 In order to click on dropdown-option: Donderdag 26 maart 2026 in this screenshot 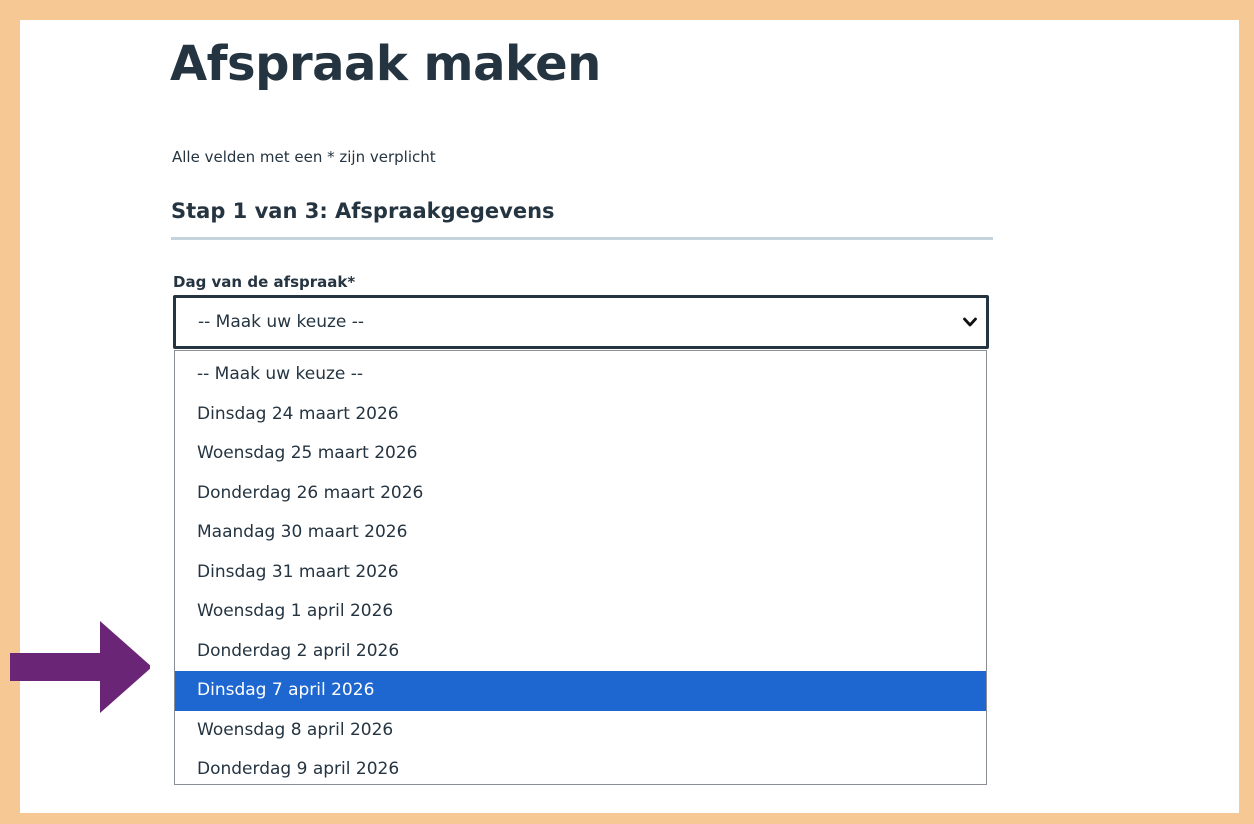, I will do `click(580, 494)`.